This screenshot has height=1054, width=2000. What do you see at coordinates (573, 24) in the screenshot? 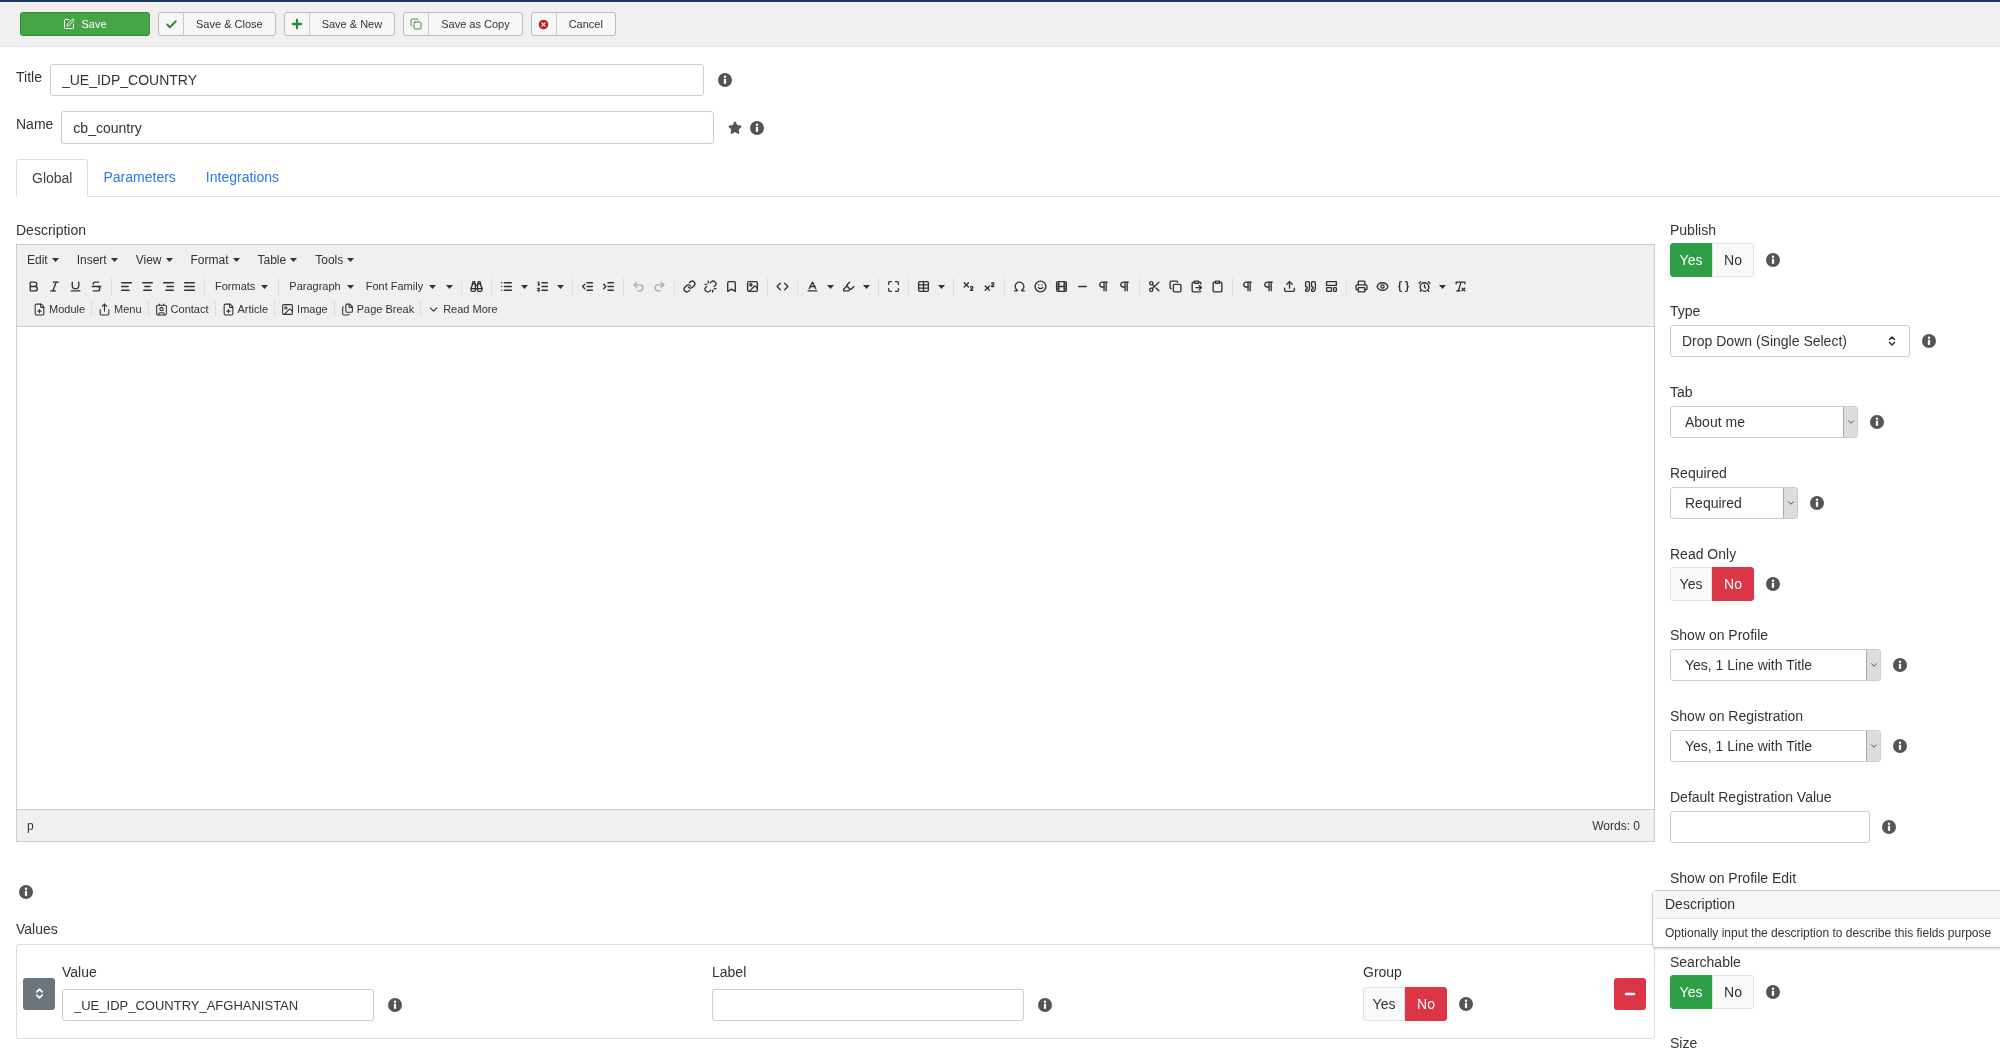
I see `toolbar-button: Cancel` at bounding box center [573, 24].